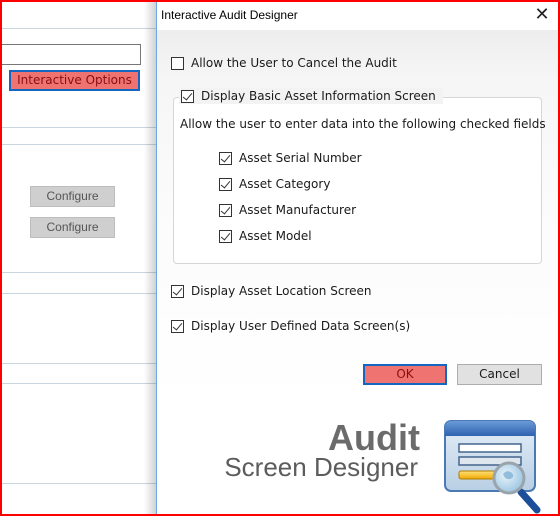 The width and height of the screenshot is (560, 516). Describe the element at coordinates (298, 210) in the screenshot. I see `checkbox-label: Asset Manufacturer` at that location.